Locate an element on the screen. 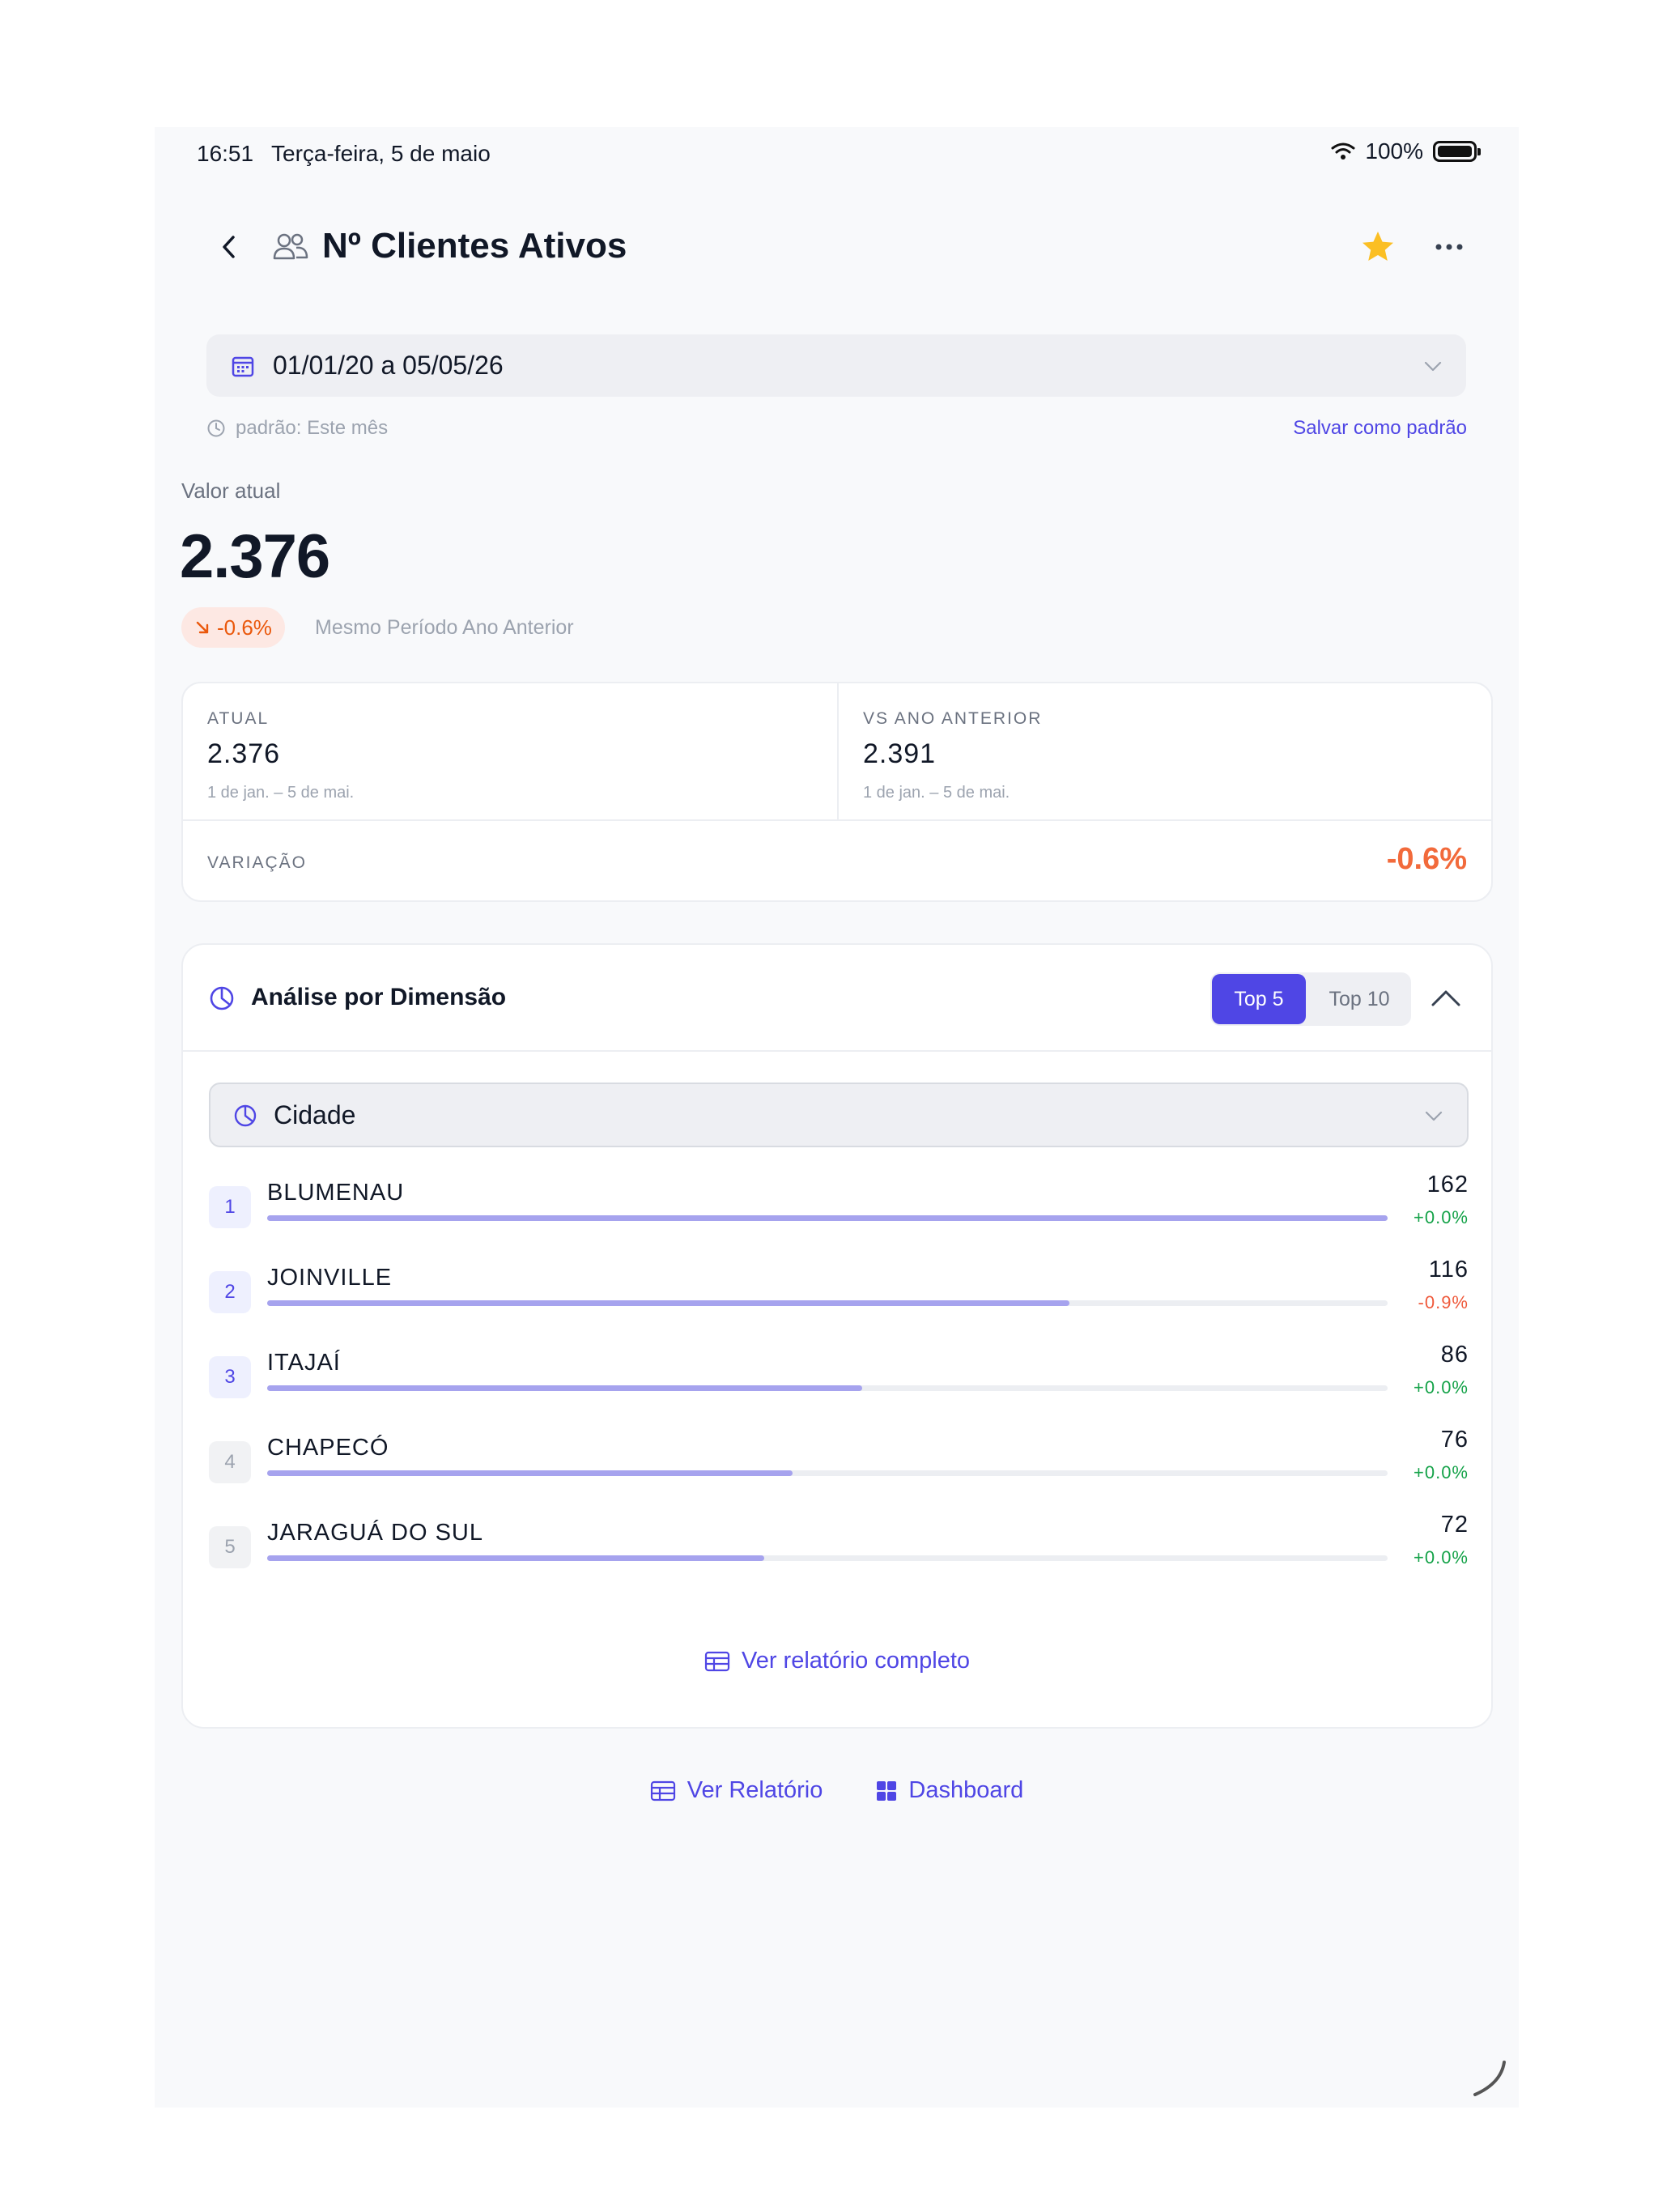 Image resolution: width=1658 pixels, height=2212 pixels. ellipsis-icon is located at coordinates (1449, 247).